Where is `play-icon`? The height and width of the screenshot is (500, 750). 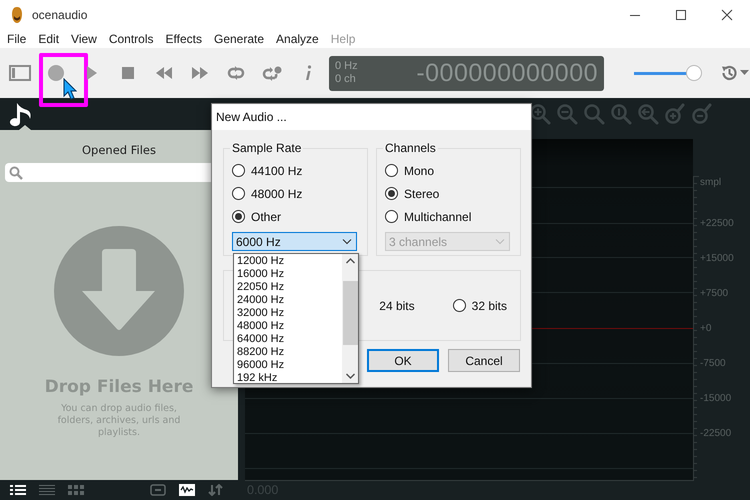
play-icon is located at coordinates (92, 73).